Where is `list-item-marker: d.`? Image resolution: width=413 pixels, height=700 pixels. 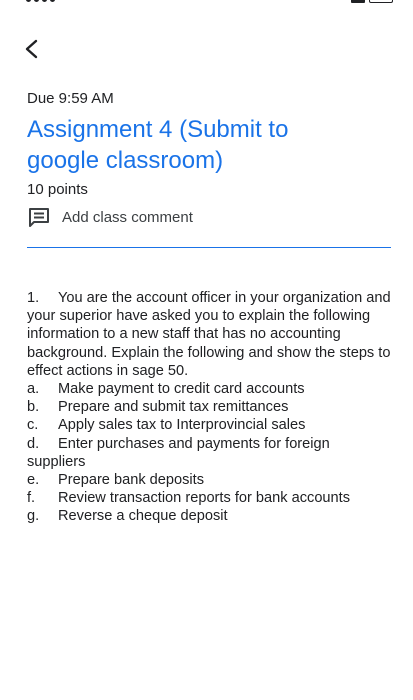
list-item-marker: d. is located at coordinates (33, 443).